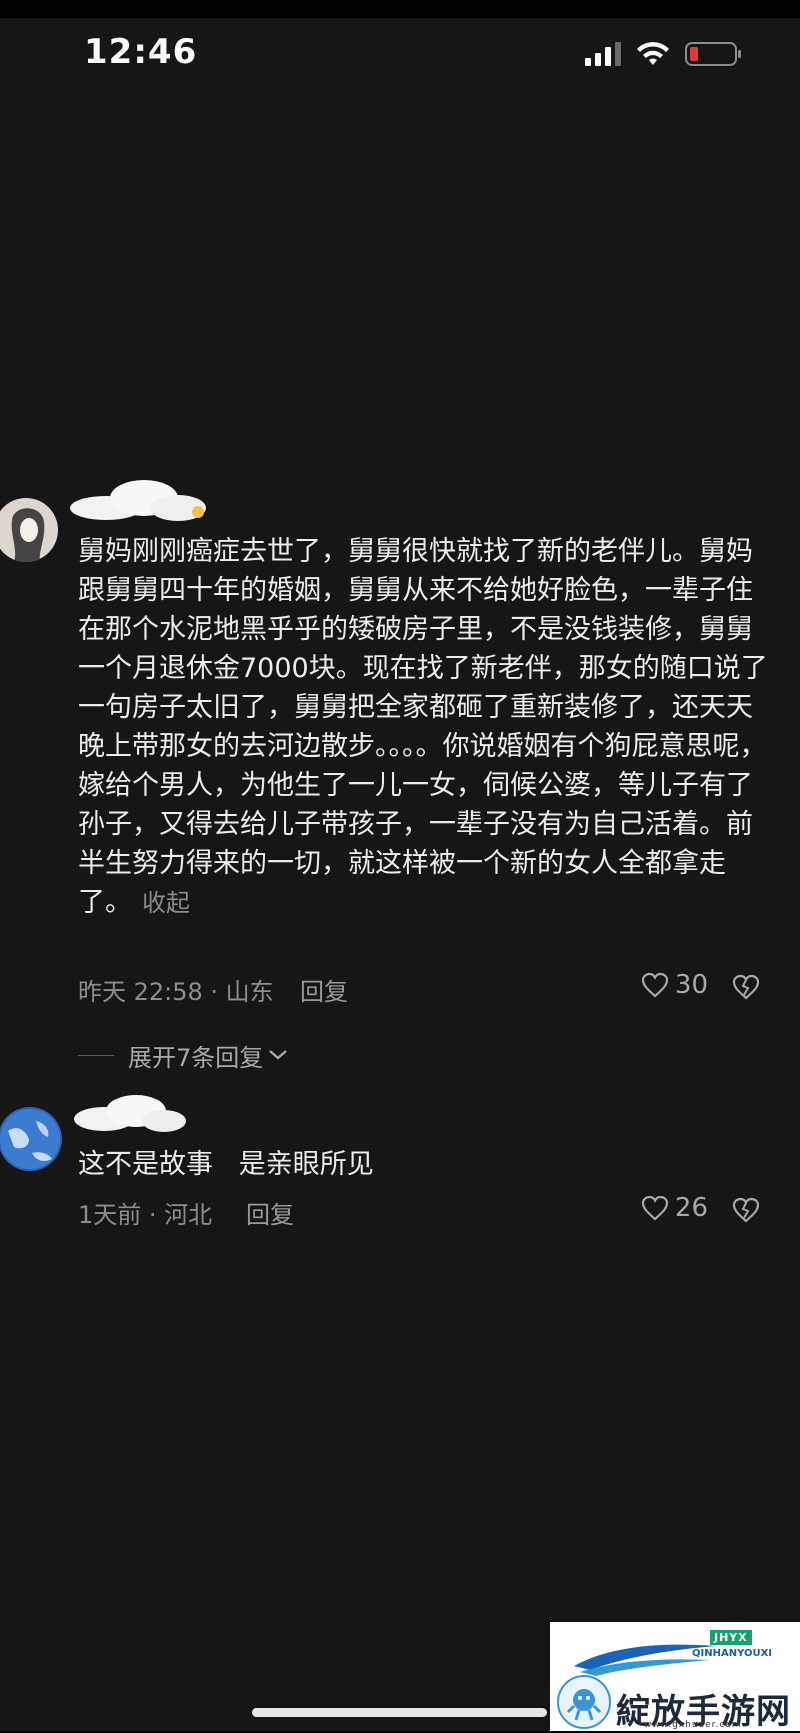 This screenshot has width=800, height=1733. What do you see at coordinates (691, 985) in the screenshot?
I see `like-count: 30` at bounding box center [691, 985].